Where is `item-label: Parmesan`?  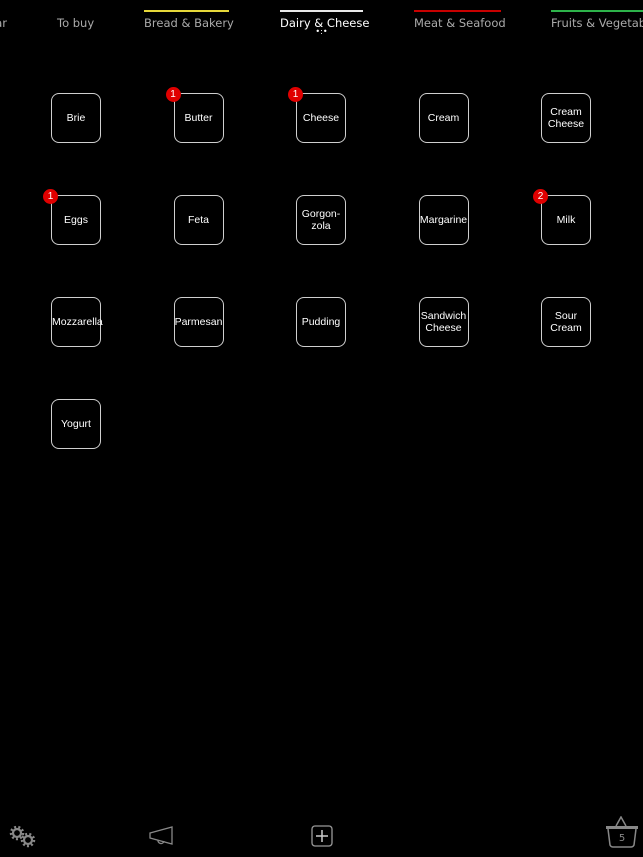
item-label: Parmesan is located at coordinates (198, 322).